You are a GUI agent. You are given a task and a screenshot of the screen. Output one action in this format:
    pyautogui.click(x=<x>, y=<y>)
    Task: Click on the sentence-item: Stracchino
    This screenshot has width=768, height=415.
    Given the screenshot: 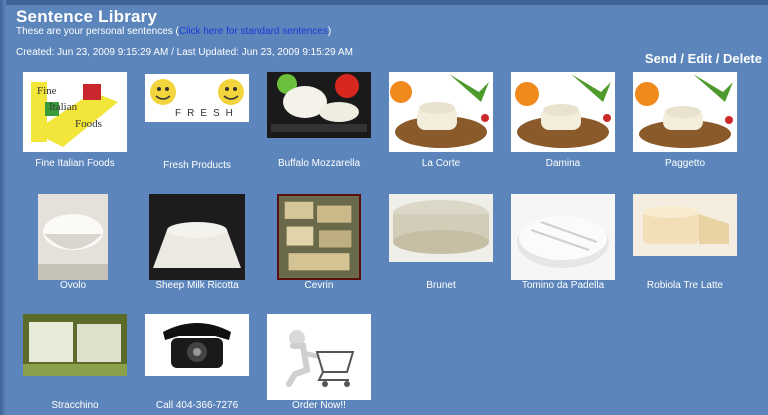 What is the action you would take?
    pyautogui.click(x=75, y=362)
    